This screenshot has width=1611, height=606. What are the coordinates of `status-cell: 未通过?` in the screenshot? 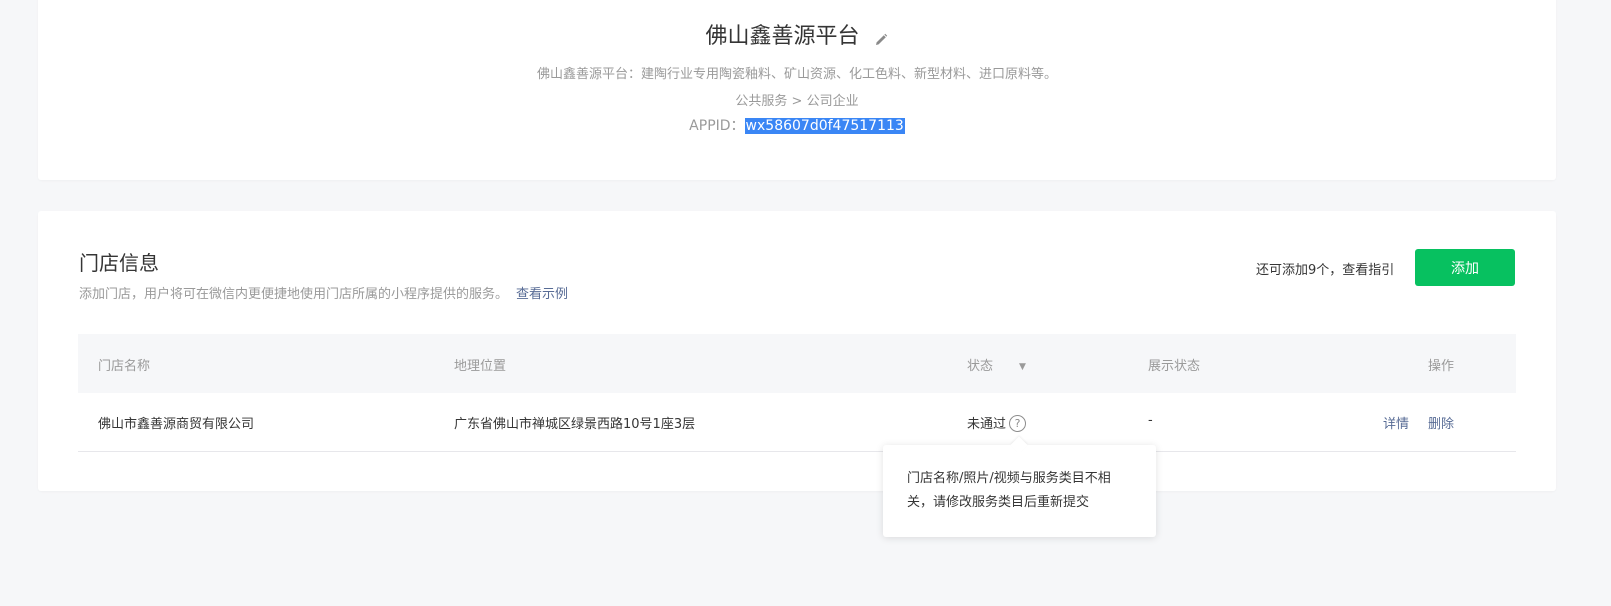 It's located at (997, 423).